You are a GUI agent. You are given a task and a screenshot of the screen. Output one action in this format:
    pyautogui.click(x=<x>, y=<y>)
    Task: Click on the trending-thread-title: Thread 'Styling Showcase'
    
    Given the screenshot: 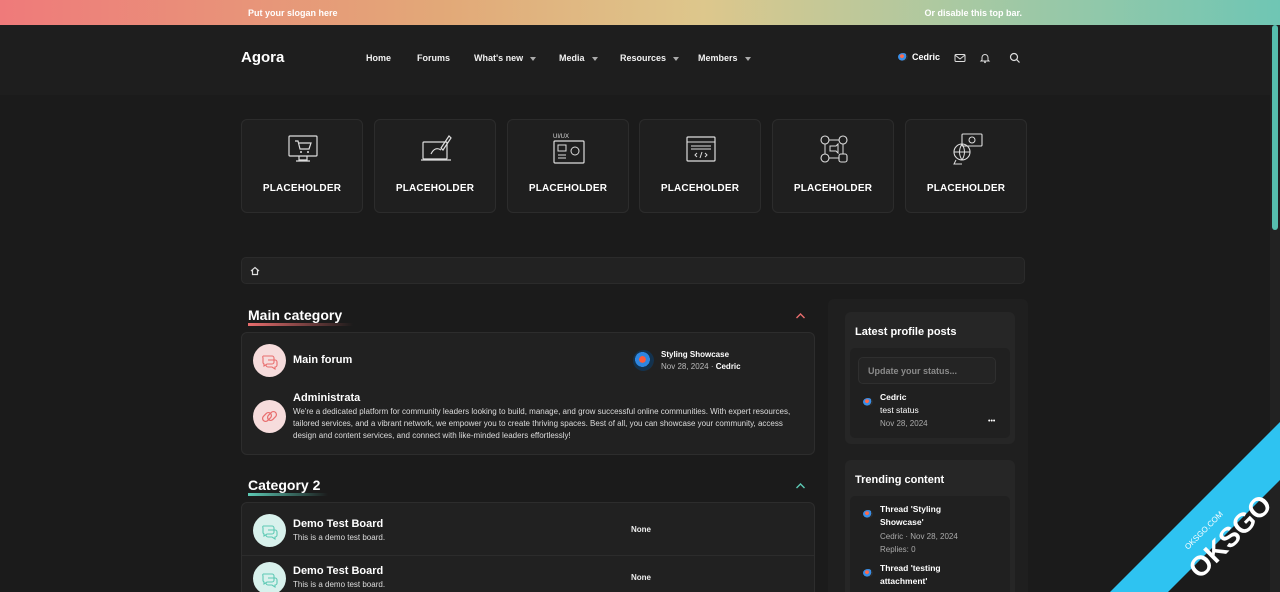 What is the action you would take?
    pyautogui.click(x=910, y=516)
    